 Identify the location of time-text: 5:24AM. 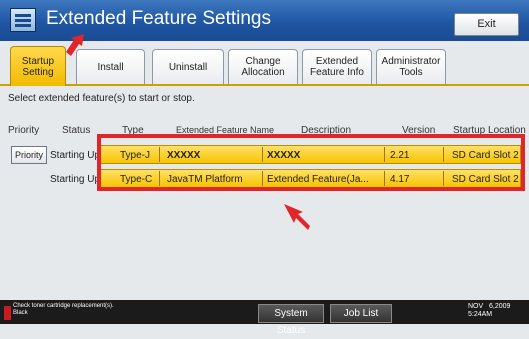
(480, 314).